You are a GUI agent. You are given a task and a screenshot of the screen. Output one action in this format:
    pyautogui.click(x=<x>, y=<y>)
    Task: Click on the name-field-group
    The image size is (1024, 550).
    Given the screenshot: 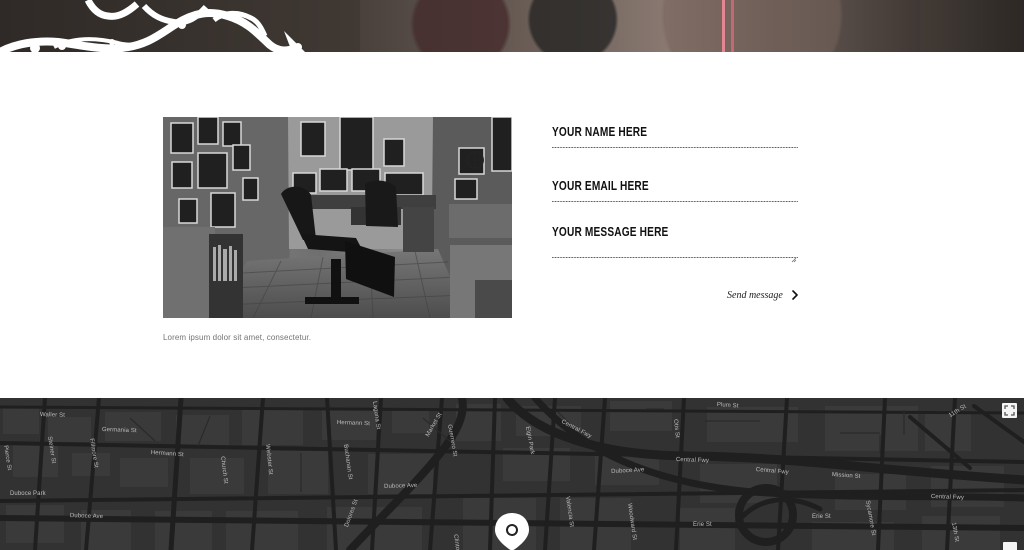 What is the action you would take?
    pyautogui.click(x=675, y=132)
    